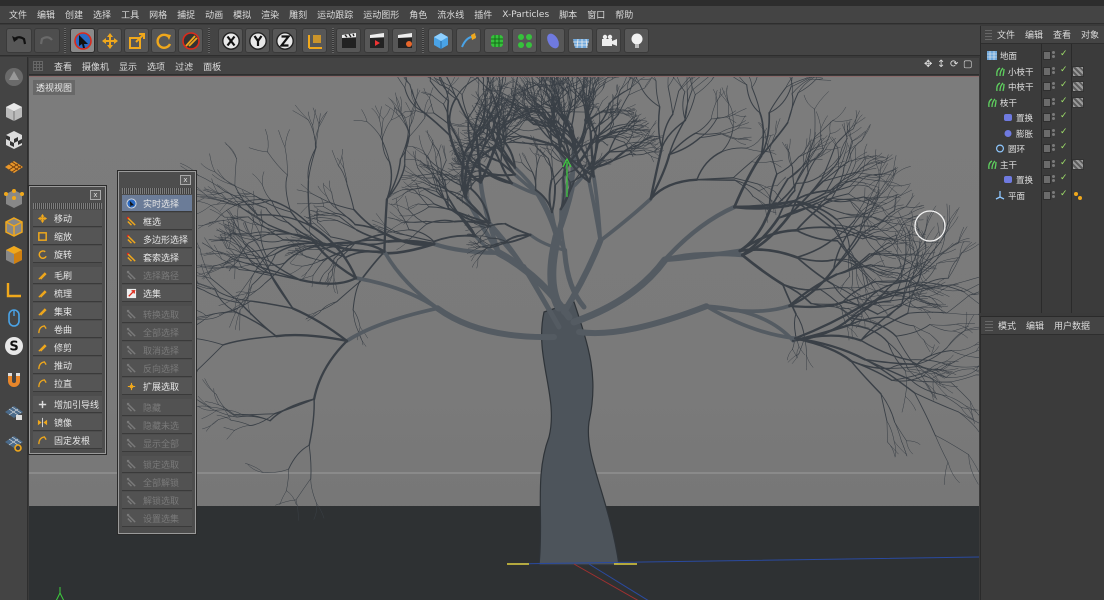  What do you see at coordinates (14, 112) in the screenshot?
I see `model-mode-button` at bounding box center [14, 112].